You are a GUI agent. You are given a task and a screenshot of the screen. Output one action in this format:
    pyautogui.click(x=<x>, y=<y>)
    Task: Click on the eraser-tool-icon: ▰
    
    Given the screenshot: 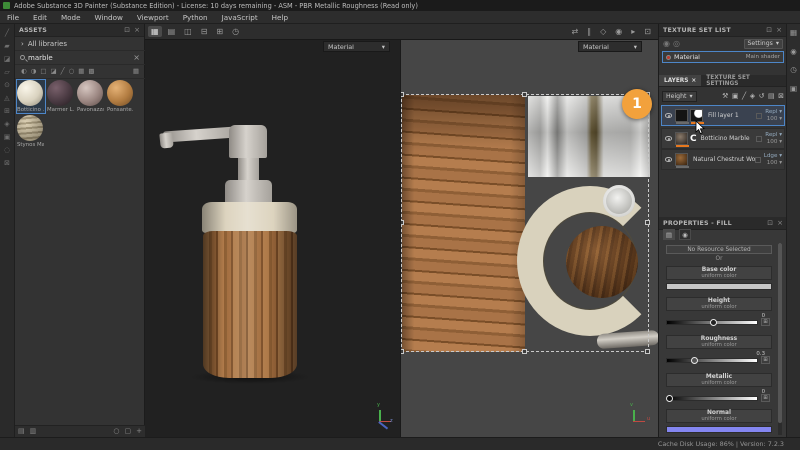 What is the action you would take?
    pyautogui.click(x=6, y=46)
    